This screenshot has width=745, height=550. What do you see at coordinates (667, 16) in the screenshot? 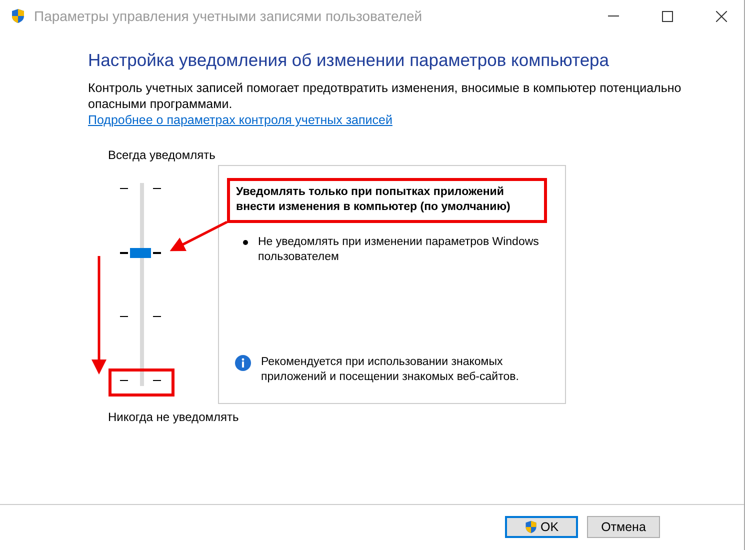
I see `maximize-icon` at bounding box center [667, 16].